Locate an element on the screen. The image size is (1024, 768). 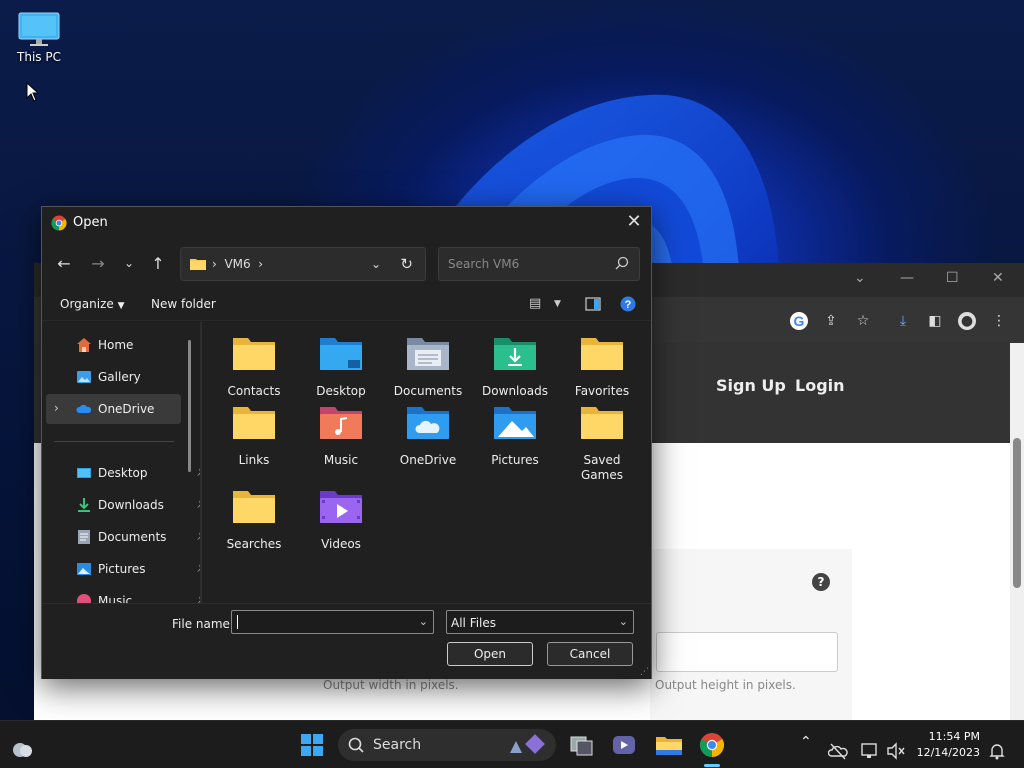
sidebar-scrollbar is located at coordinates (189, 406).